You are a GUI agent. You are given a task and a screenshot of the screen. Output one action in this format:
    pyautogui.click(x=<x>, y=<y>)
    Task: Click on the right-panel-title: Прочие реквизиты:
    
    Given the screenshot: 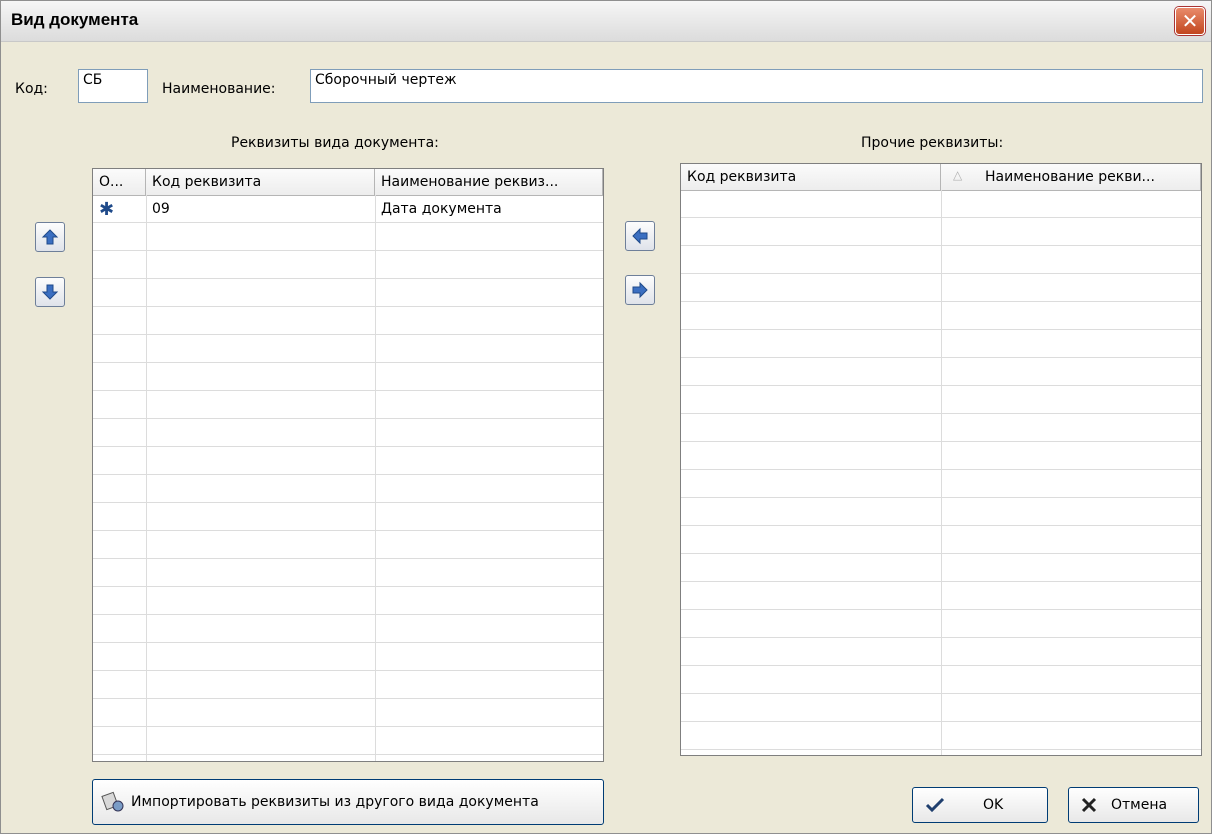 What is the action you would take?
    pyautogui.click(x=932, y=143)
    